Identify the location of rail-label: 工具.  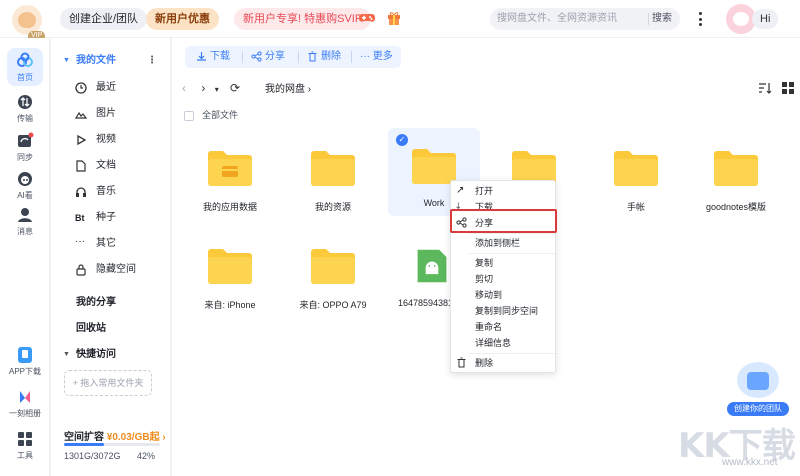
(25, 455).